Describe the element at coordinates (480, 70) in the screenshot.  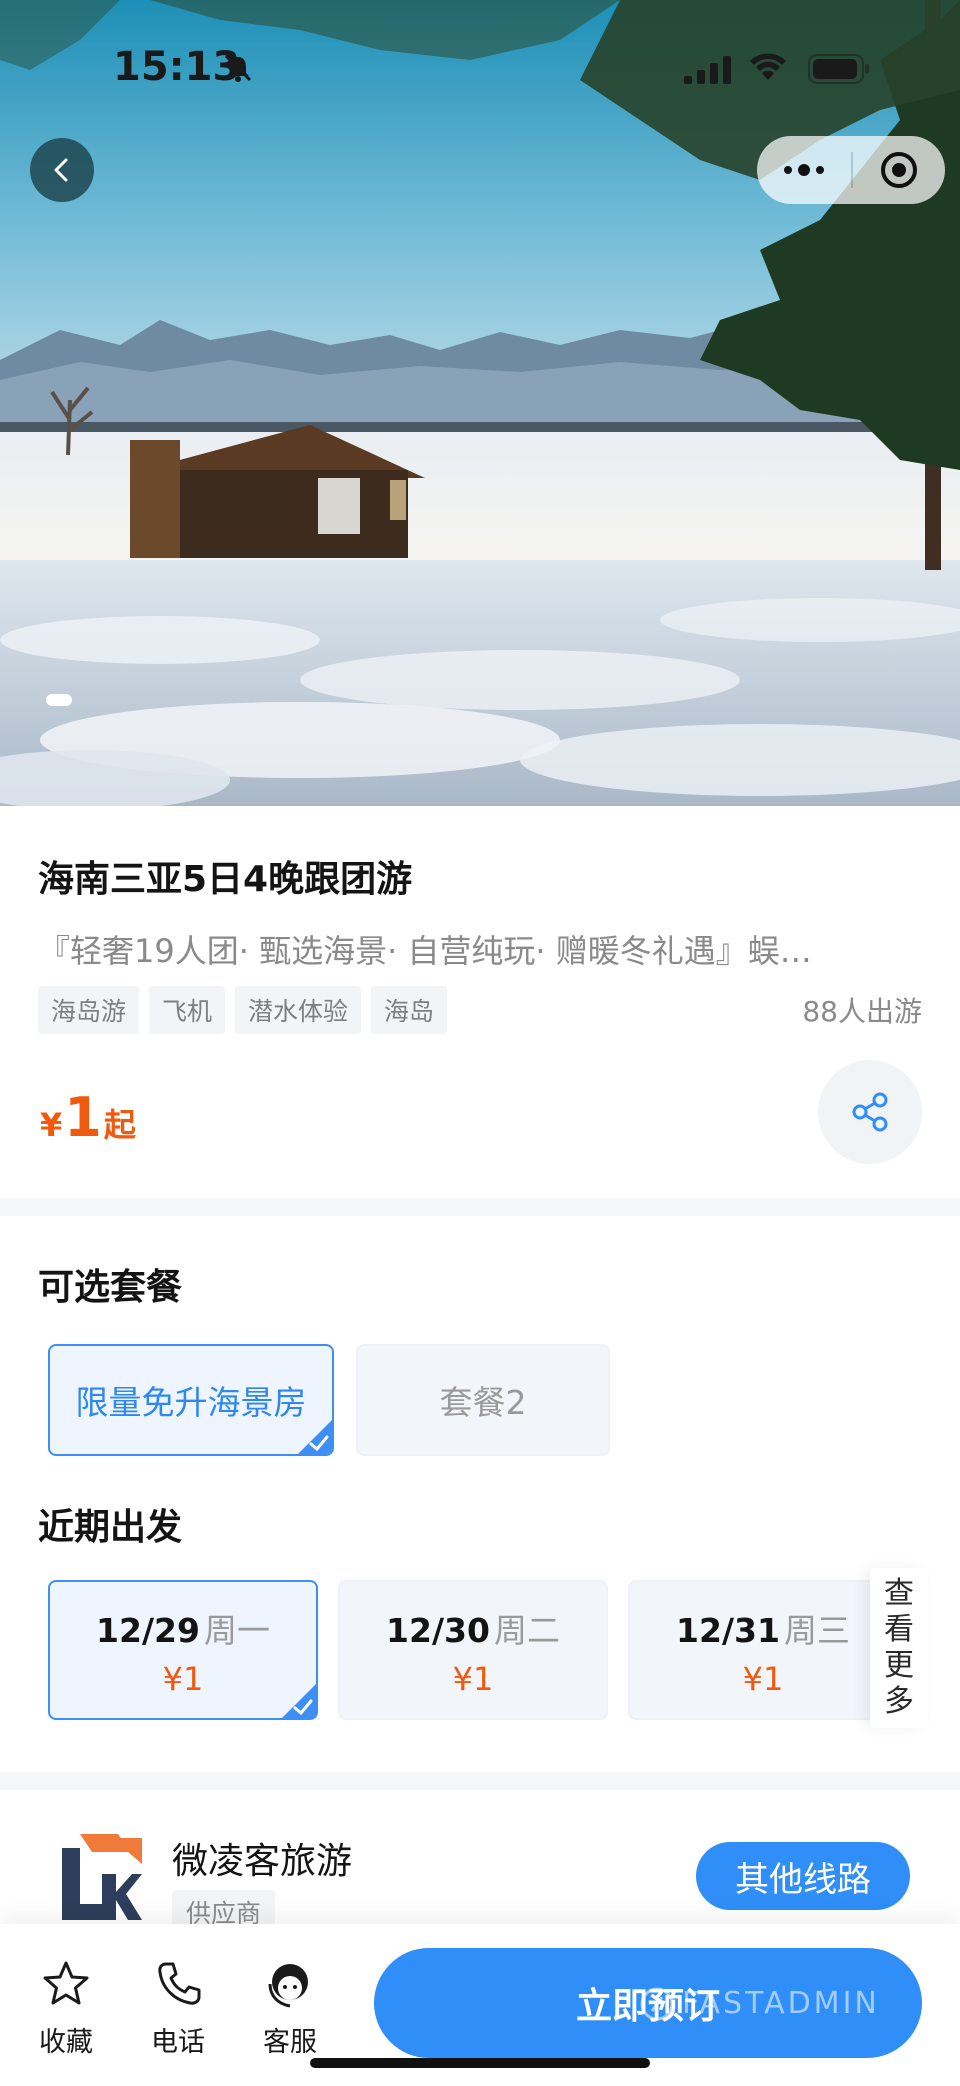
I see `status-bar: 15:13` at that location.